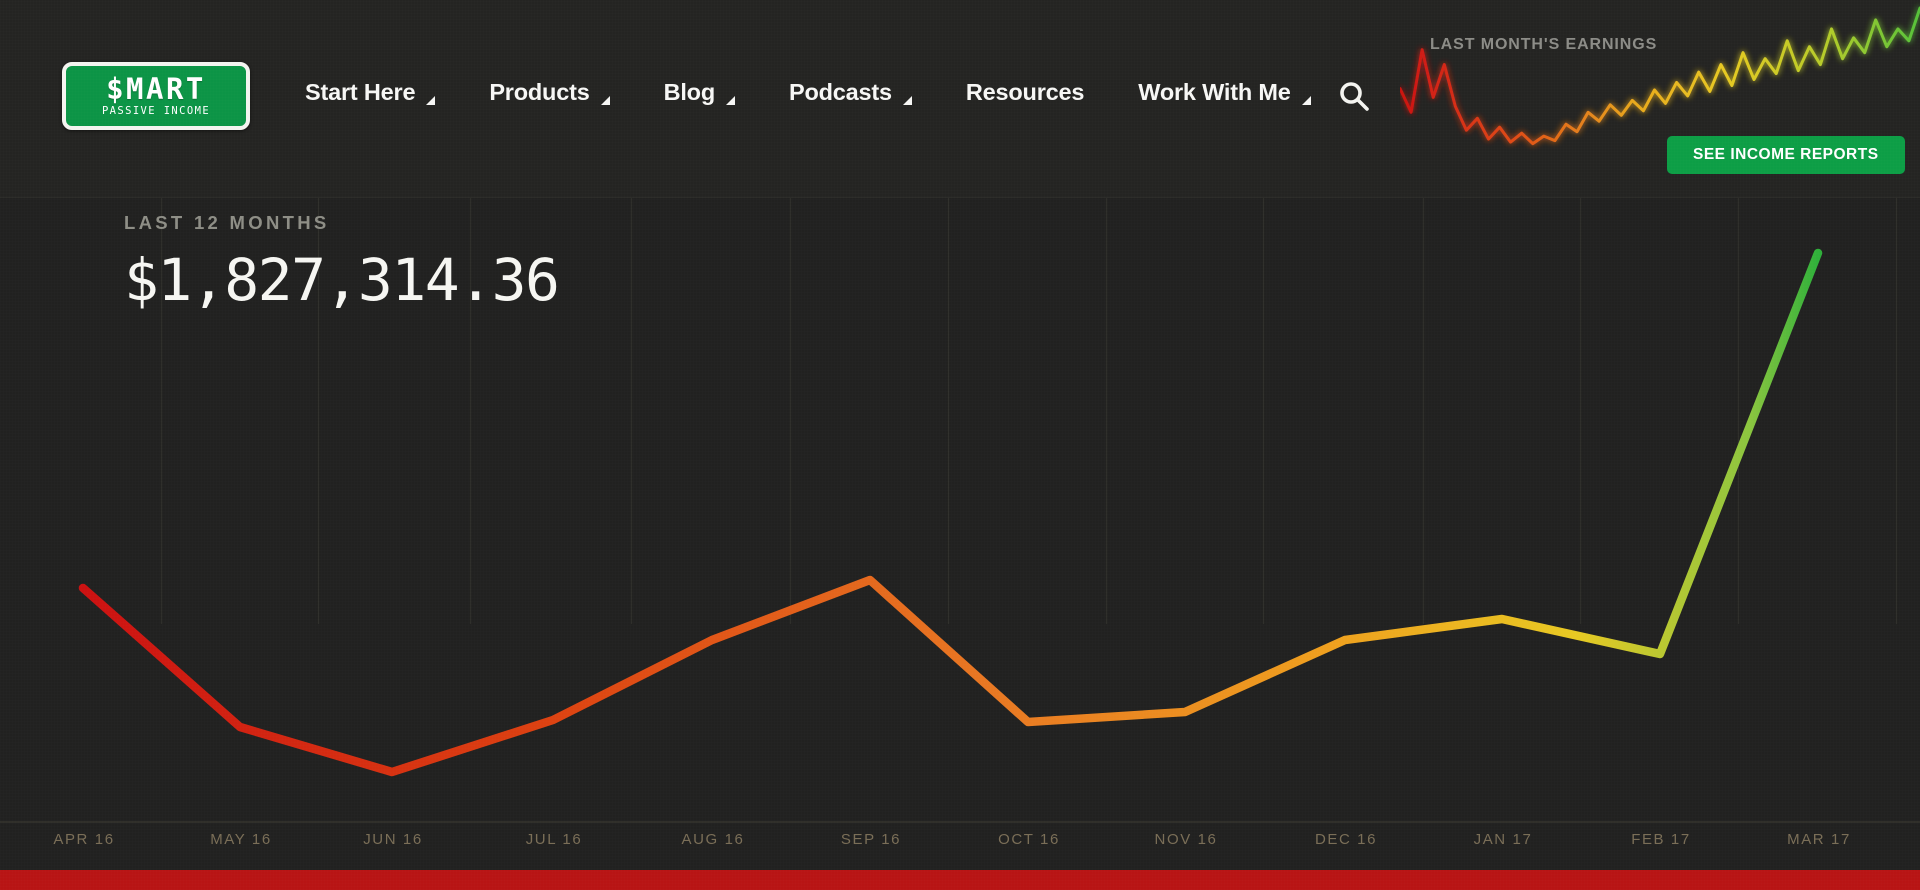 The image size is (1920, 890). What do you see at coordinates (241, 839) in the screenshot?
I see `month-label: MAY 16` at bounding box center [241, 839].